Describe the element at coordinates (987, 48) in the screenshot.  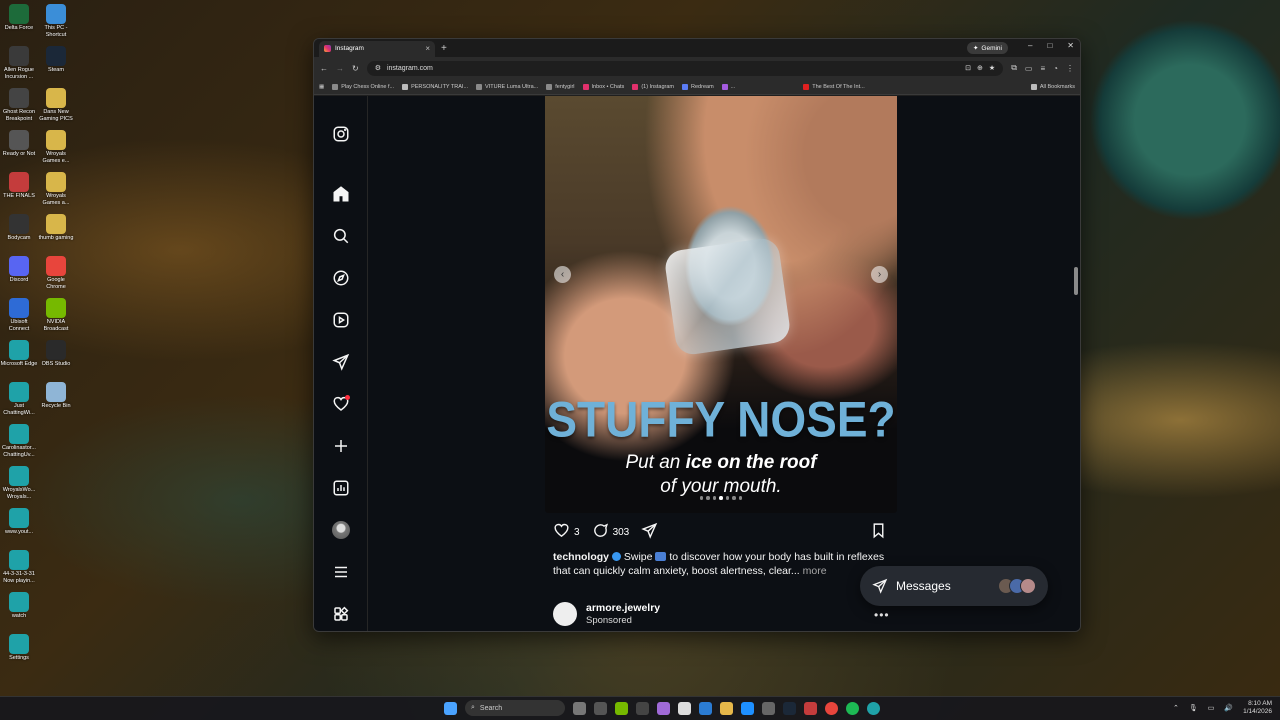
I see `gemini-button: ✦ Gemini` at that location.